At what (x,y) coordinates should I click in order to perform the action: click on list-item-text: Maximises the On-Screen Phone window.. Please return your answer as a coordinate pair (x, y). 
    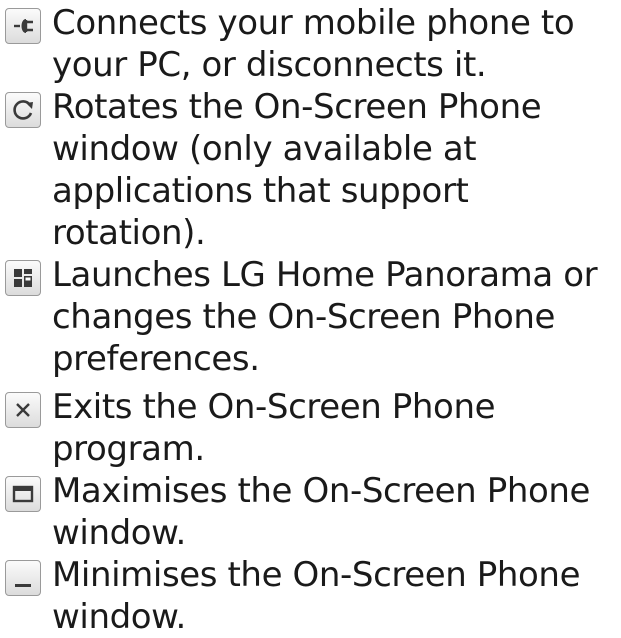
    Looking at the image, I should click on (321, 512).